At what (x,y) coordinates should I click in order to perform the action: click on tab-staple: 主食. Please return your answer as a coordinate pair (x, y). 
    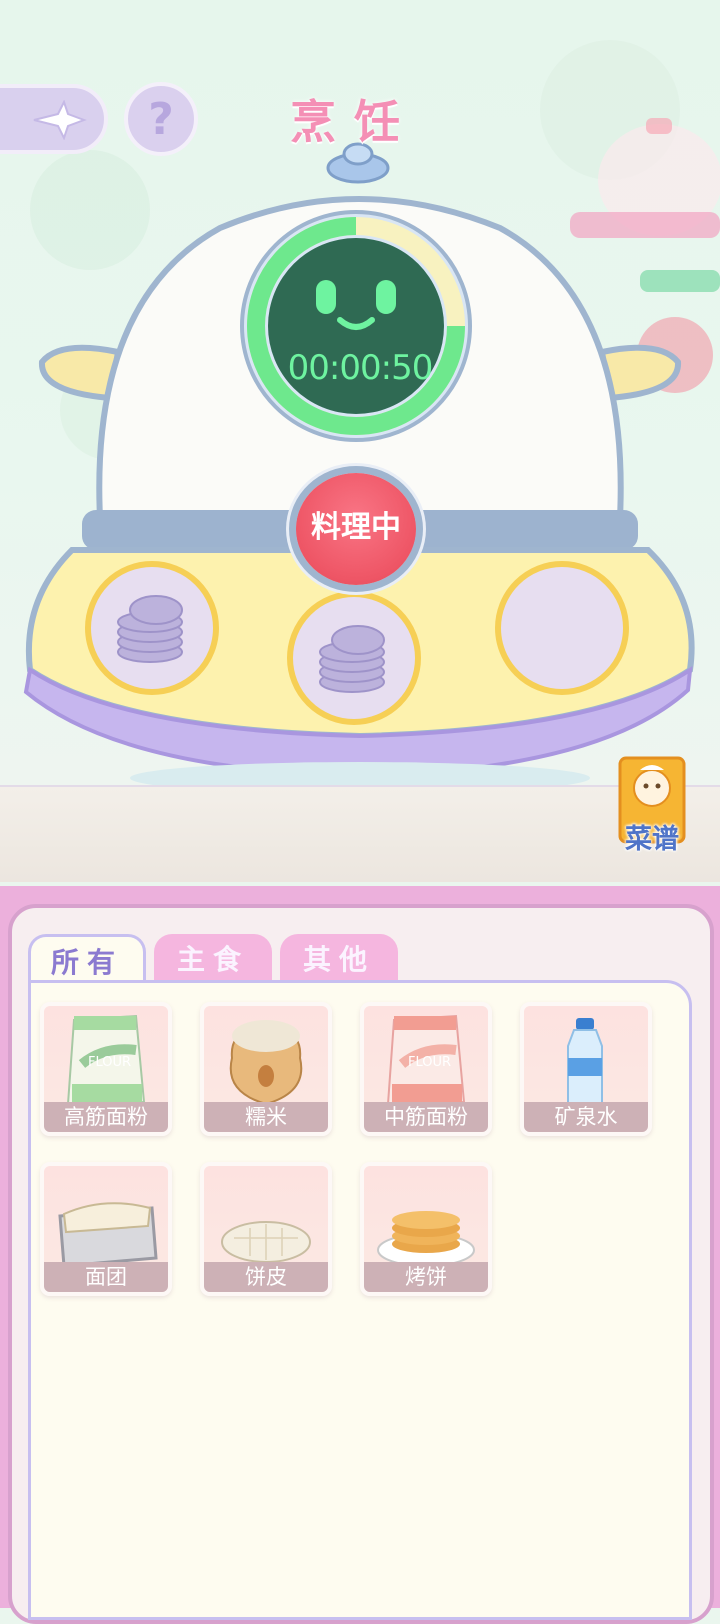
    Looking at the image, I should click on (213, 959).